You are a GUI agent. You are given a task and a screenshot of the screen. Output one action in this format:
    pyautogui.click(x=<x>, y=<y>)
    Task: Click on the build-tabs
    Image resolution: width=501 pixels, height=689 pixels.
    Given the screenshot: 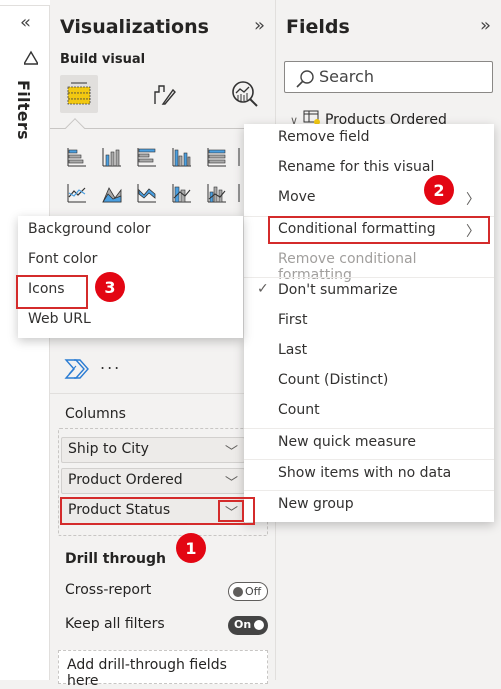 What is the action you would take?
    pyautogui.click(x=165, y=95)
    